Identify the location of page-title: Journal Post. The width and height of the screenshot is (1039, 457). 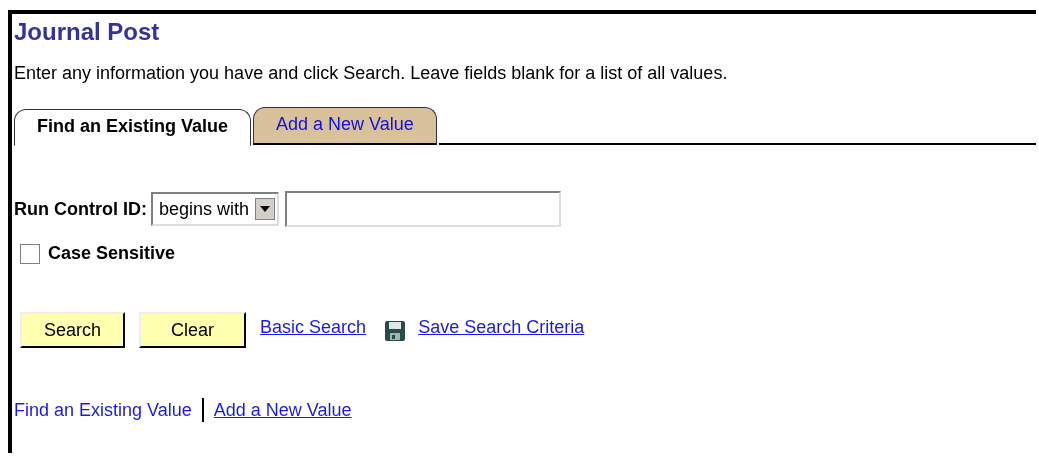
(87, 32).